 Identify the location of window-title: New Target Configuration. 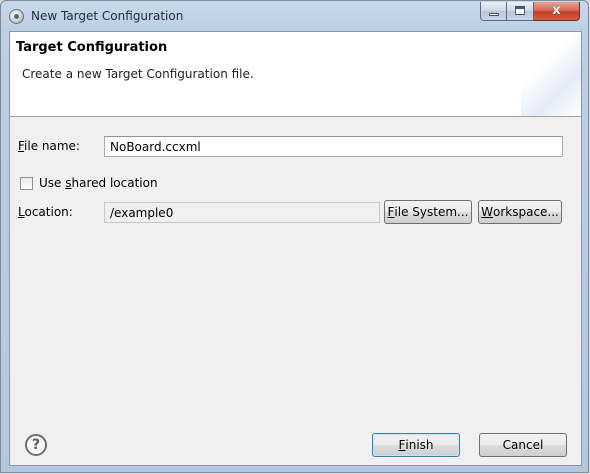
(107, 16).